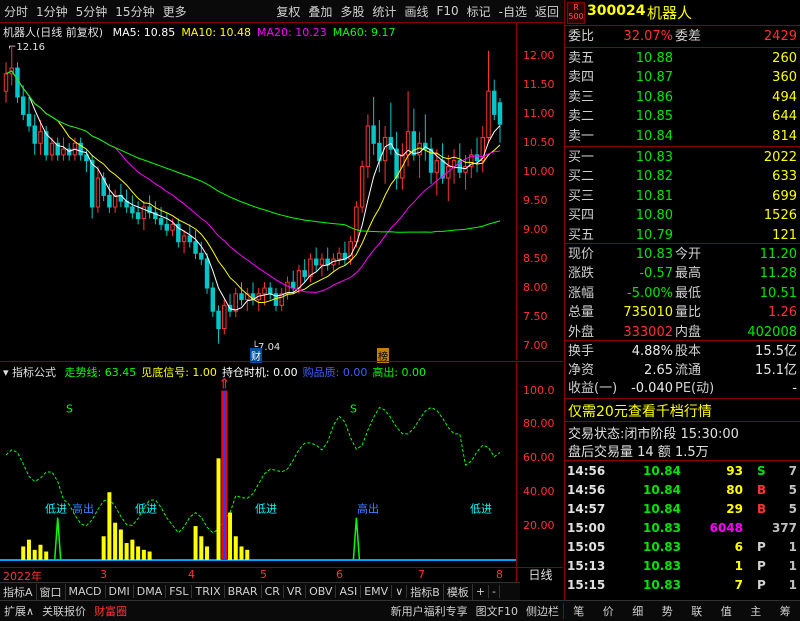 This screenshot has height=621, width=800. What do you see at coordinates (92, 11) in the screenshot?
I see `toolbar-item: 5分钟` at bounding box center [92, 11].